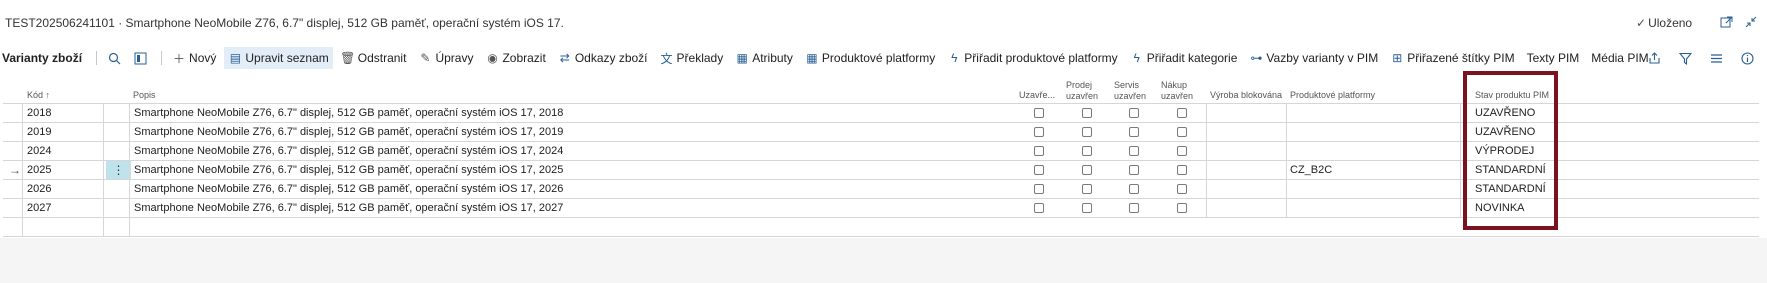 The image size is (1767, 283). Describe the element at coordinates (39, 189) in the screenshot. I see `cell-code: 2026` at that location.